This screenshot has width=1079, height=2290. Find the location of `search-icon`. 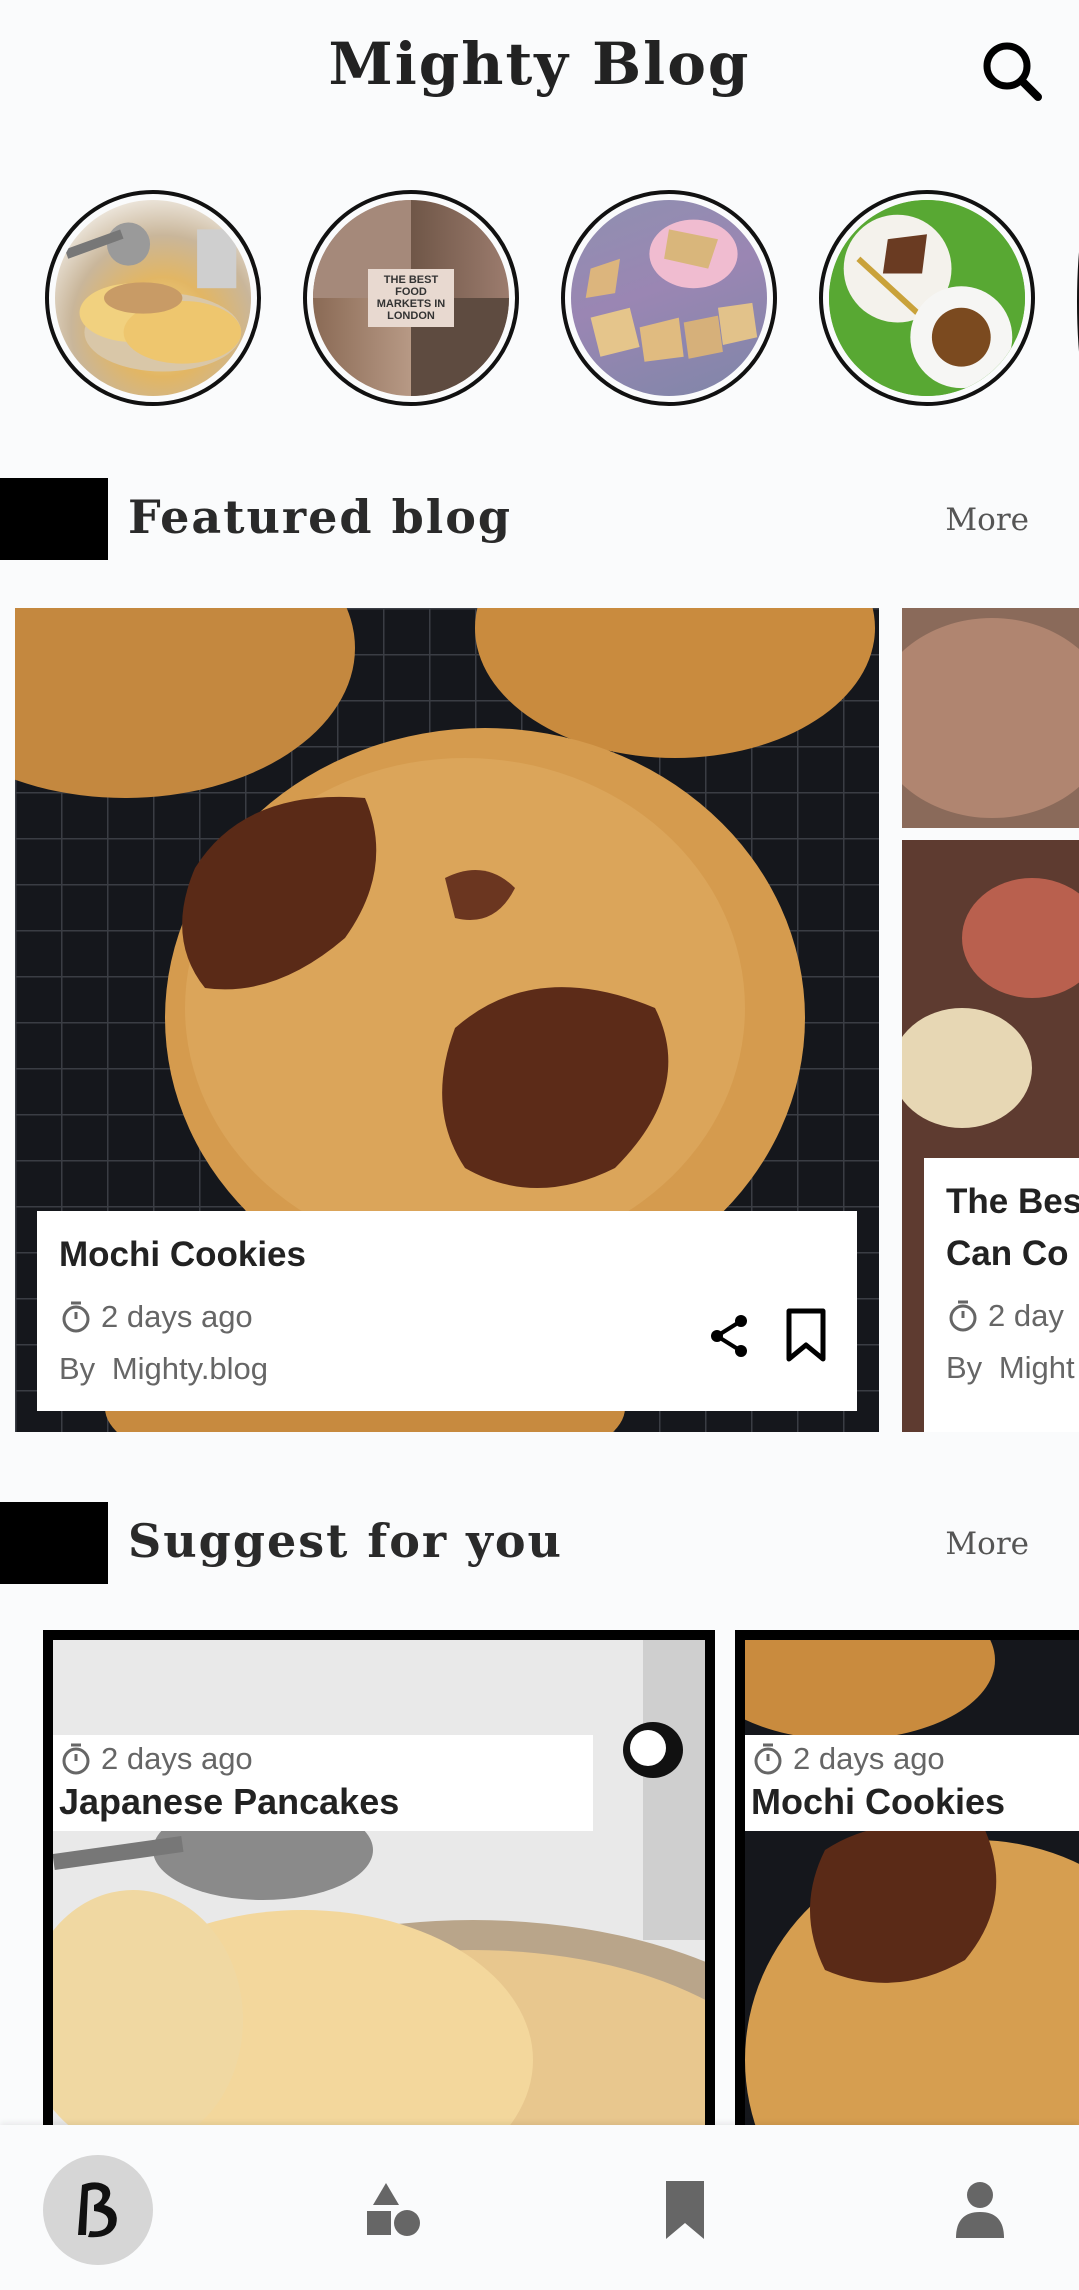

search-icon is located at coordinates (1012, 71).